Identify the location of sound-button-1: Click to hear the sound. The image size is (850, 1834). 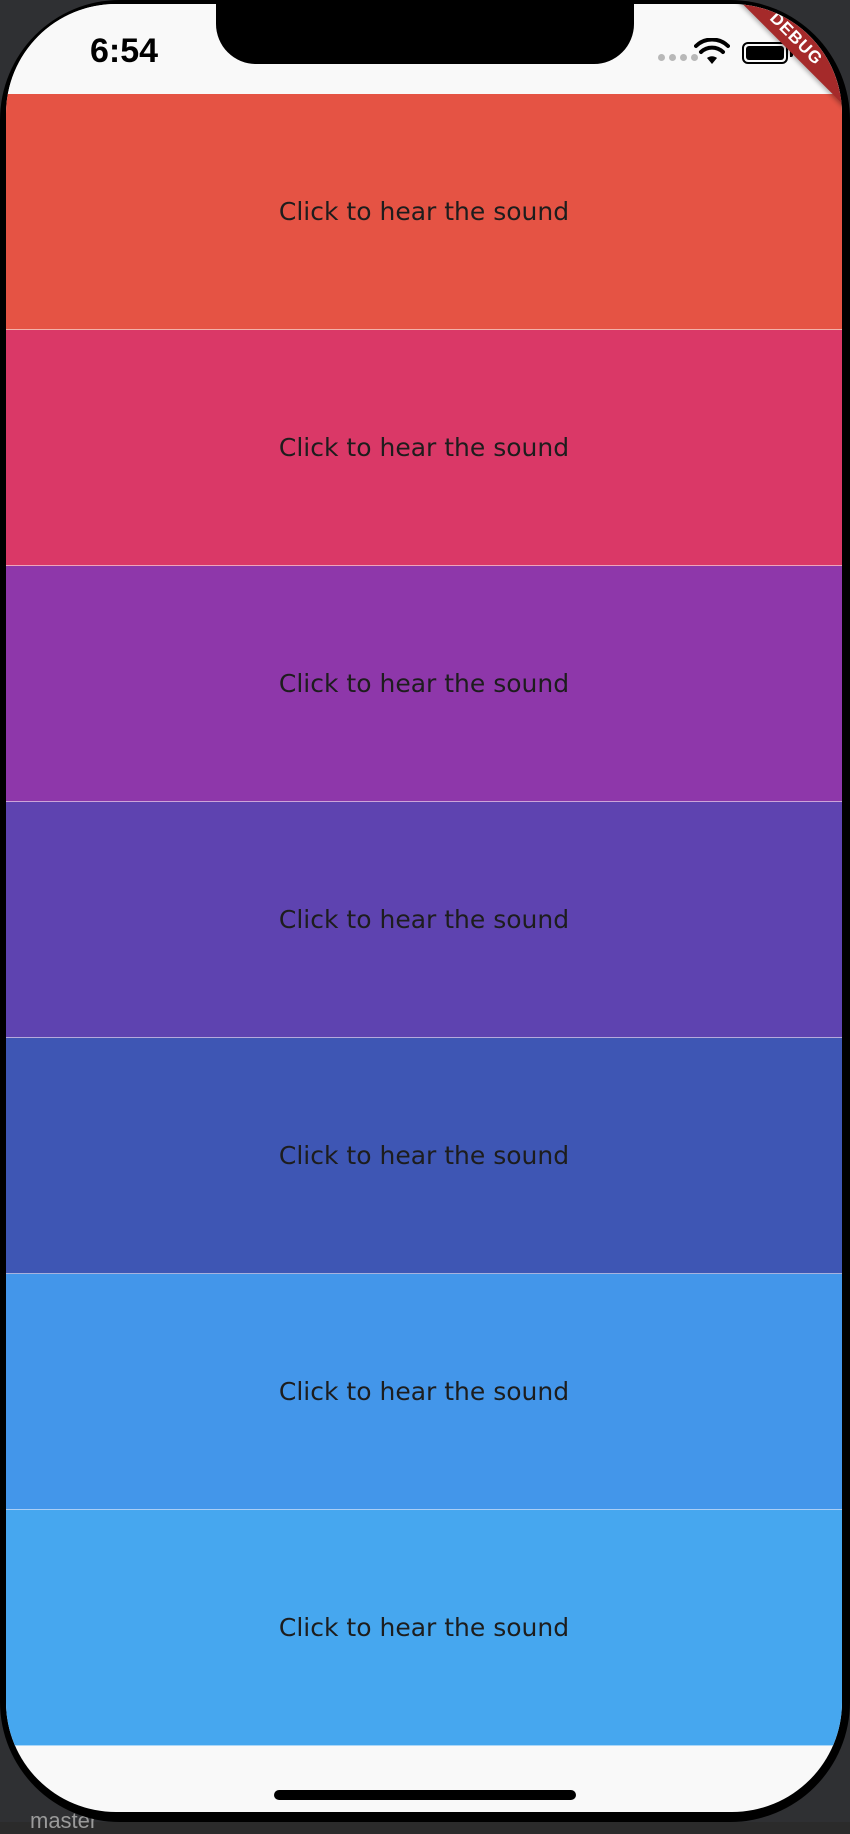
(424, 212).